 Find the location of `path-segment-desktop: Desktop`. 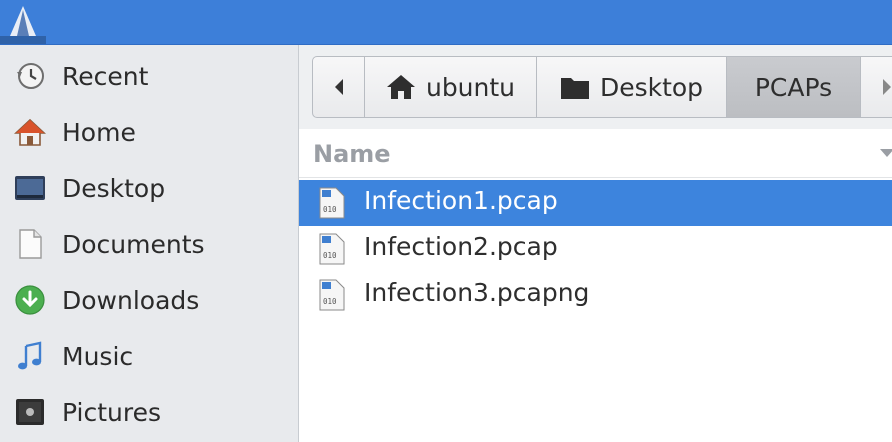

path-segment-desktop: Desktop is located at coordinates (632, 87).